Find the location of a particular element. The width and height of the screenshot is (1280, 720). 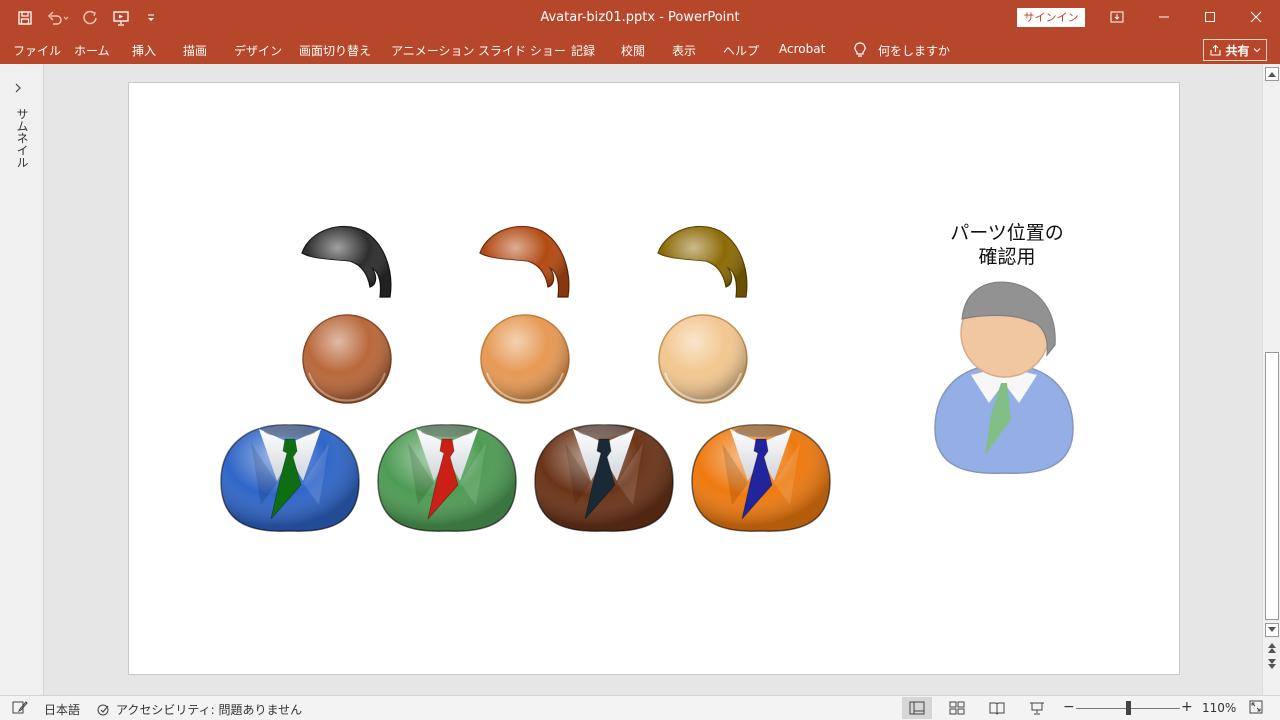

tell-me-search: 何をしますか is located at coordinates (901, 50).